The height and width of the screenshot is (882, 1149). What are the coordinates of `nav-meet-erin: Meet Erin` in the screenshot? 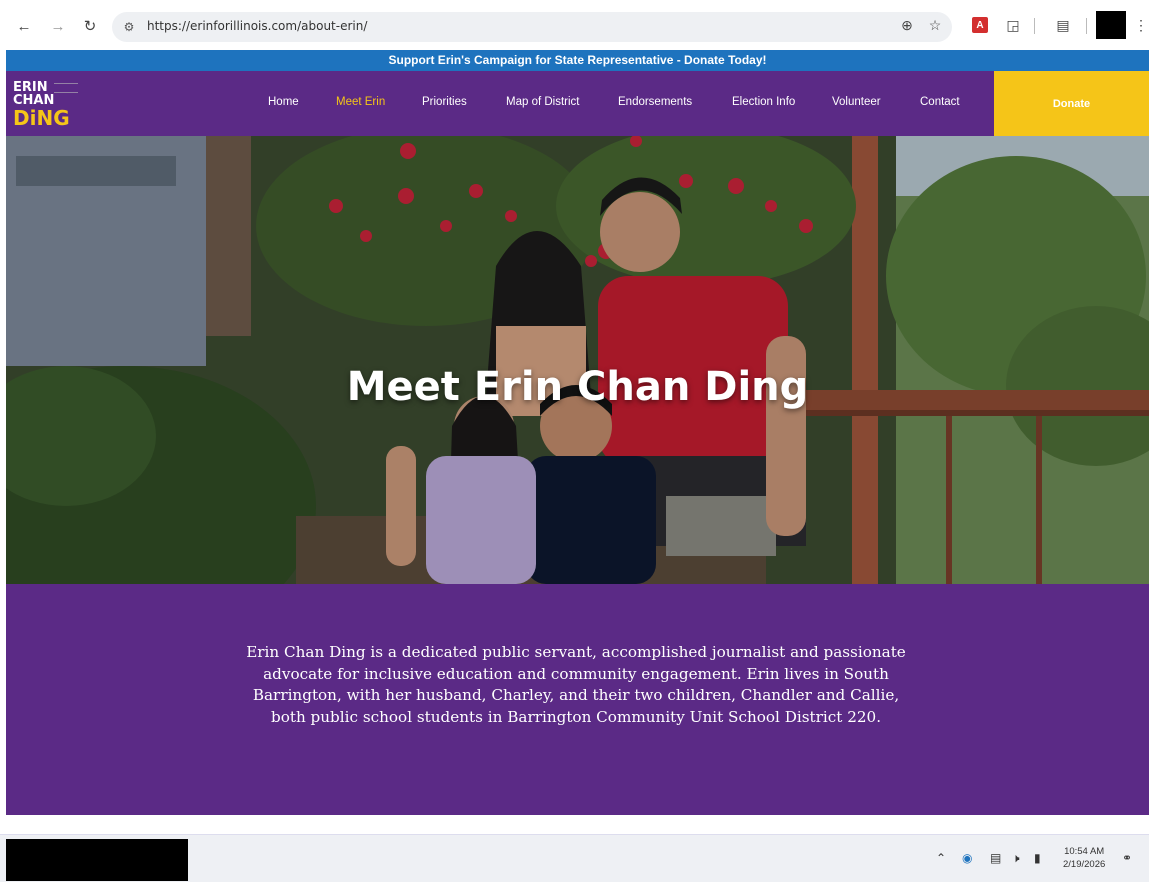 It's located at (360, 102).